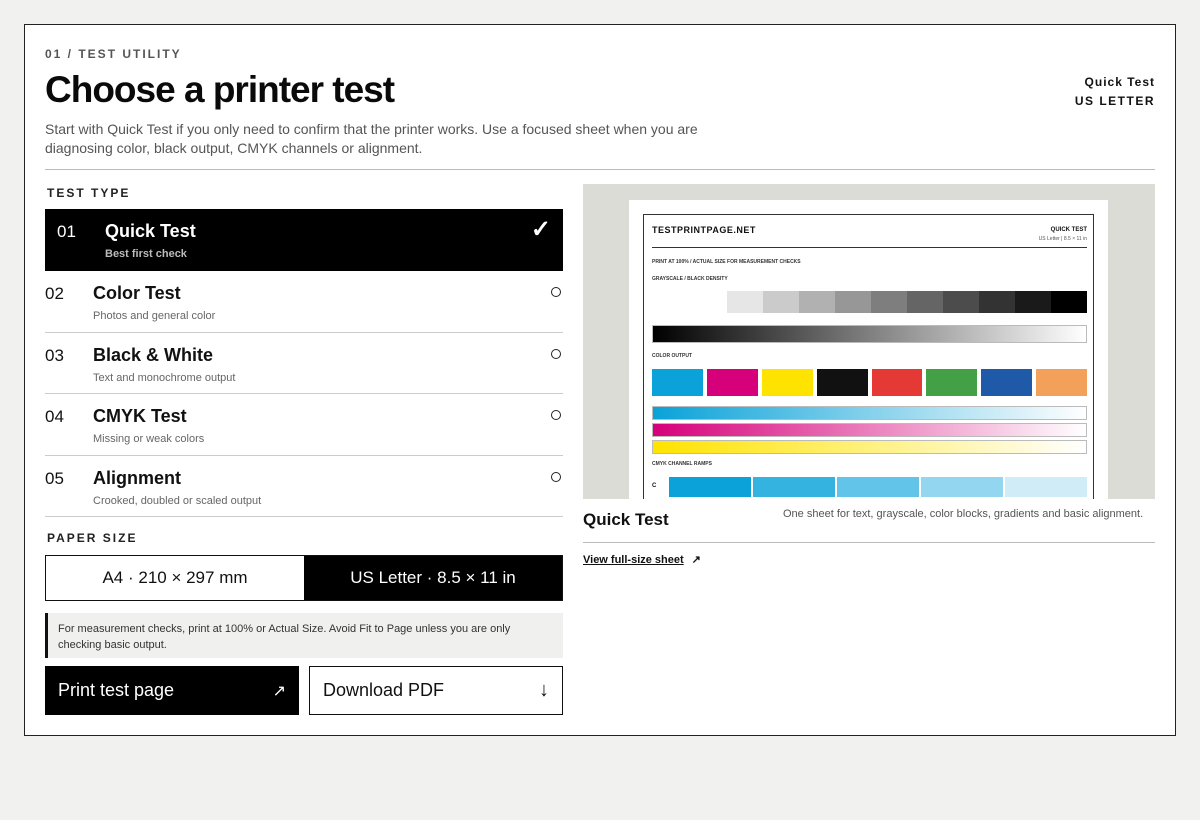  Describe the element at coordinates (633, 560) in the screenshot. I see `full-link-label: View full-size sheet` at that location.